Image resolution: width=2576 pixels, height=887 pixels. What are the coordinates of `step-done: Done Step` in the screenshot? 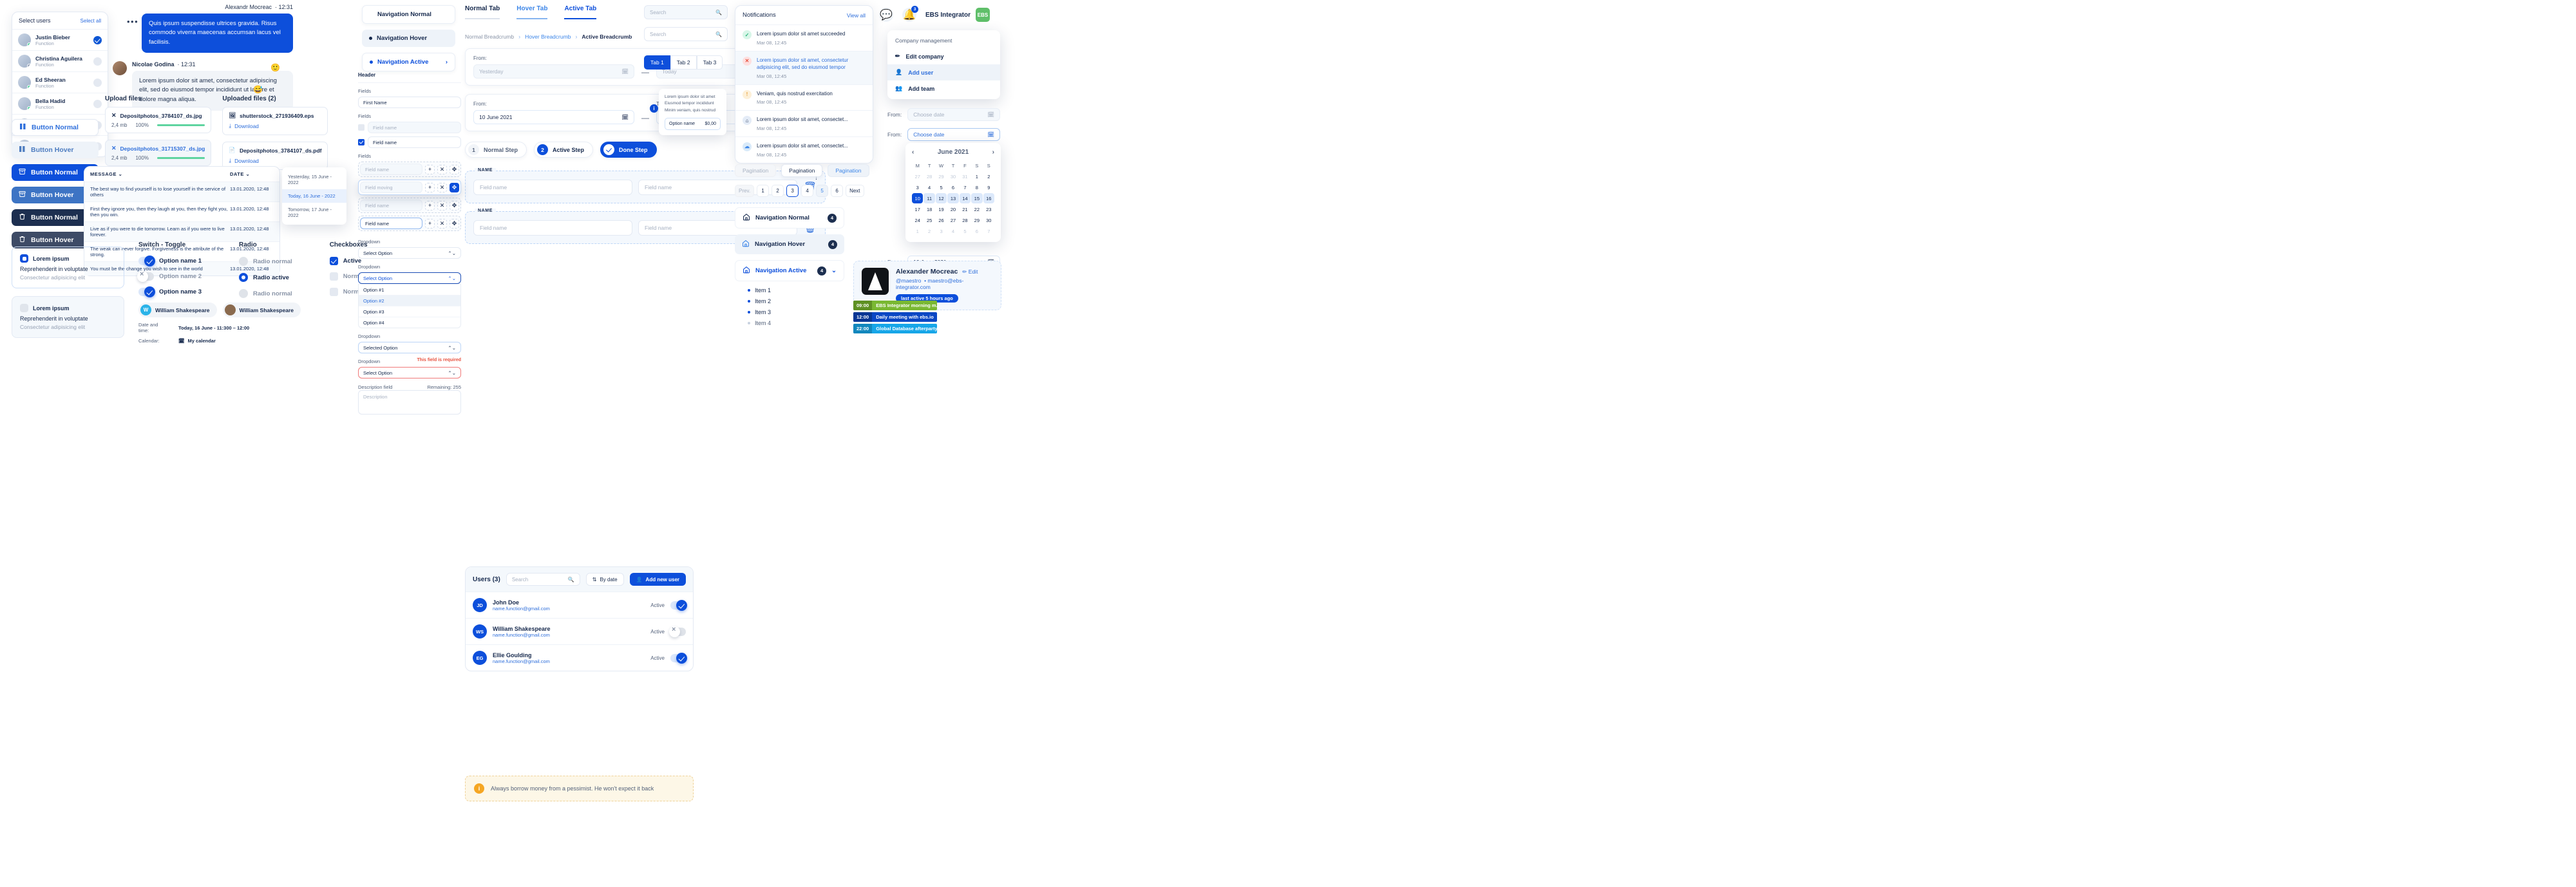 It's located at (628, 150).